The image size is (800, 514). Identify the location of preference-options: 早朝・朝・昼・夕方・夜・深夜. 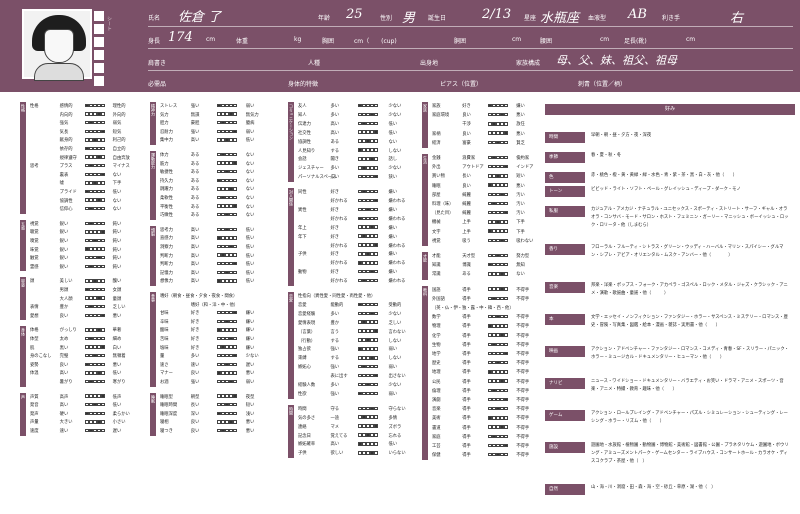
(691, 136).